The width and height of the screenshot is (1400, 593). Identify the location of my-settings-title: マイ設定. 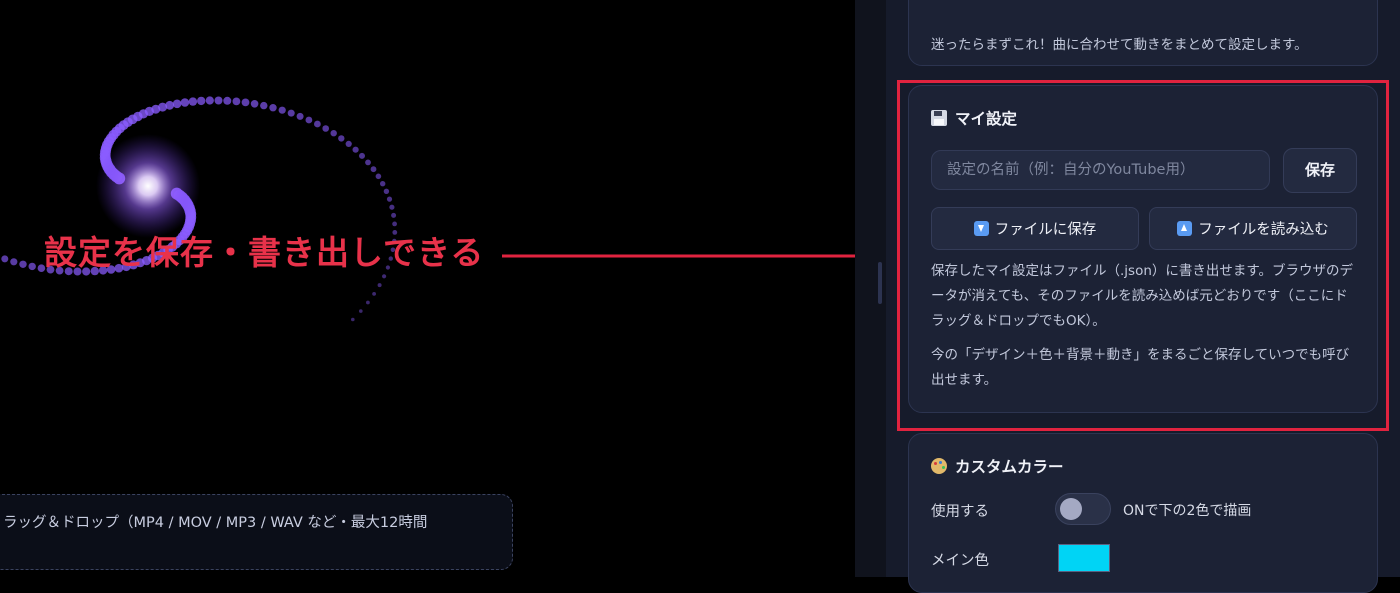
(974, 118).